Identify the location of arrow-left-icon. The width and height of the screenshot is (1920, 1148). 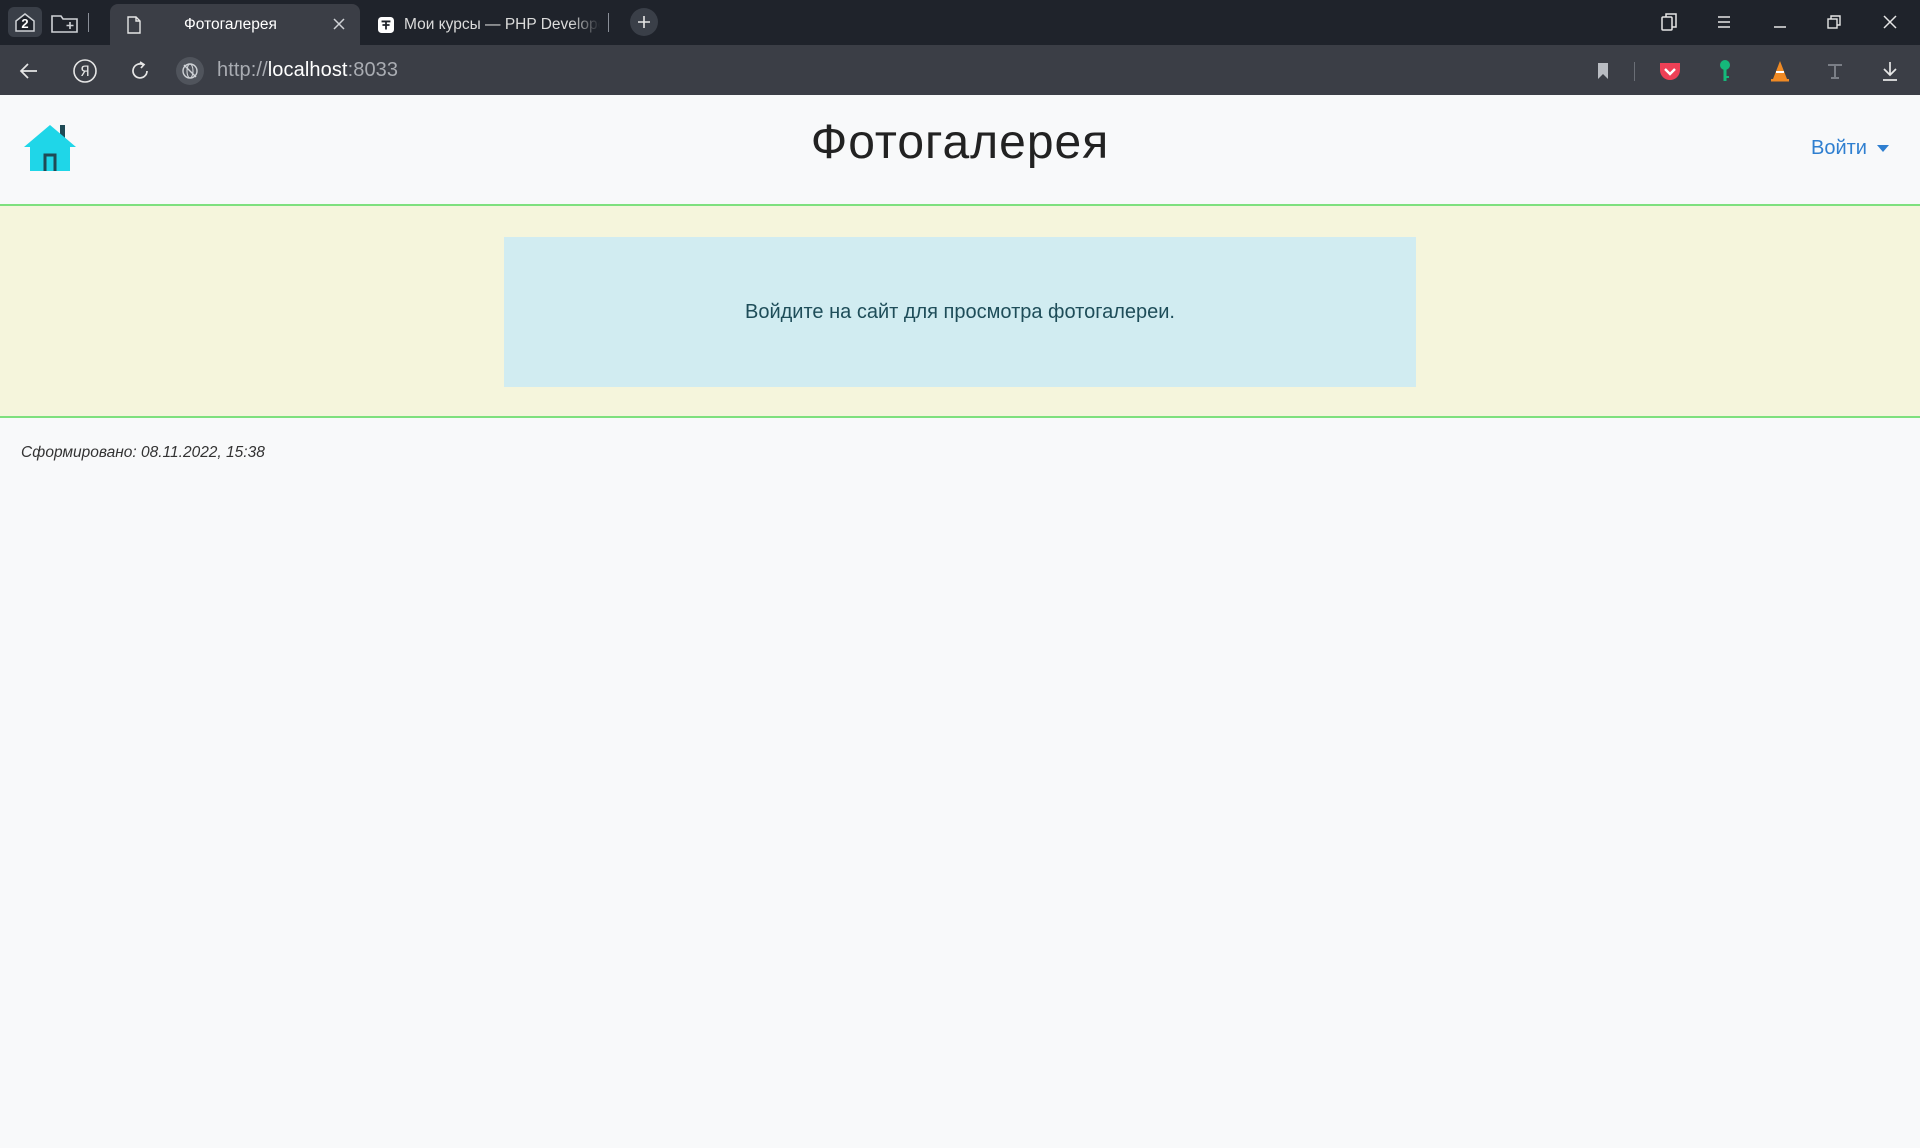
(28, 71).